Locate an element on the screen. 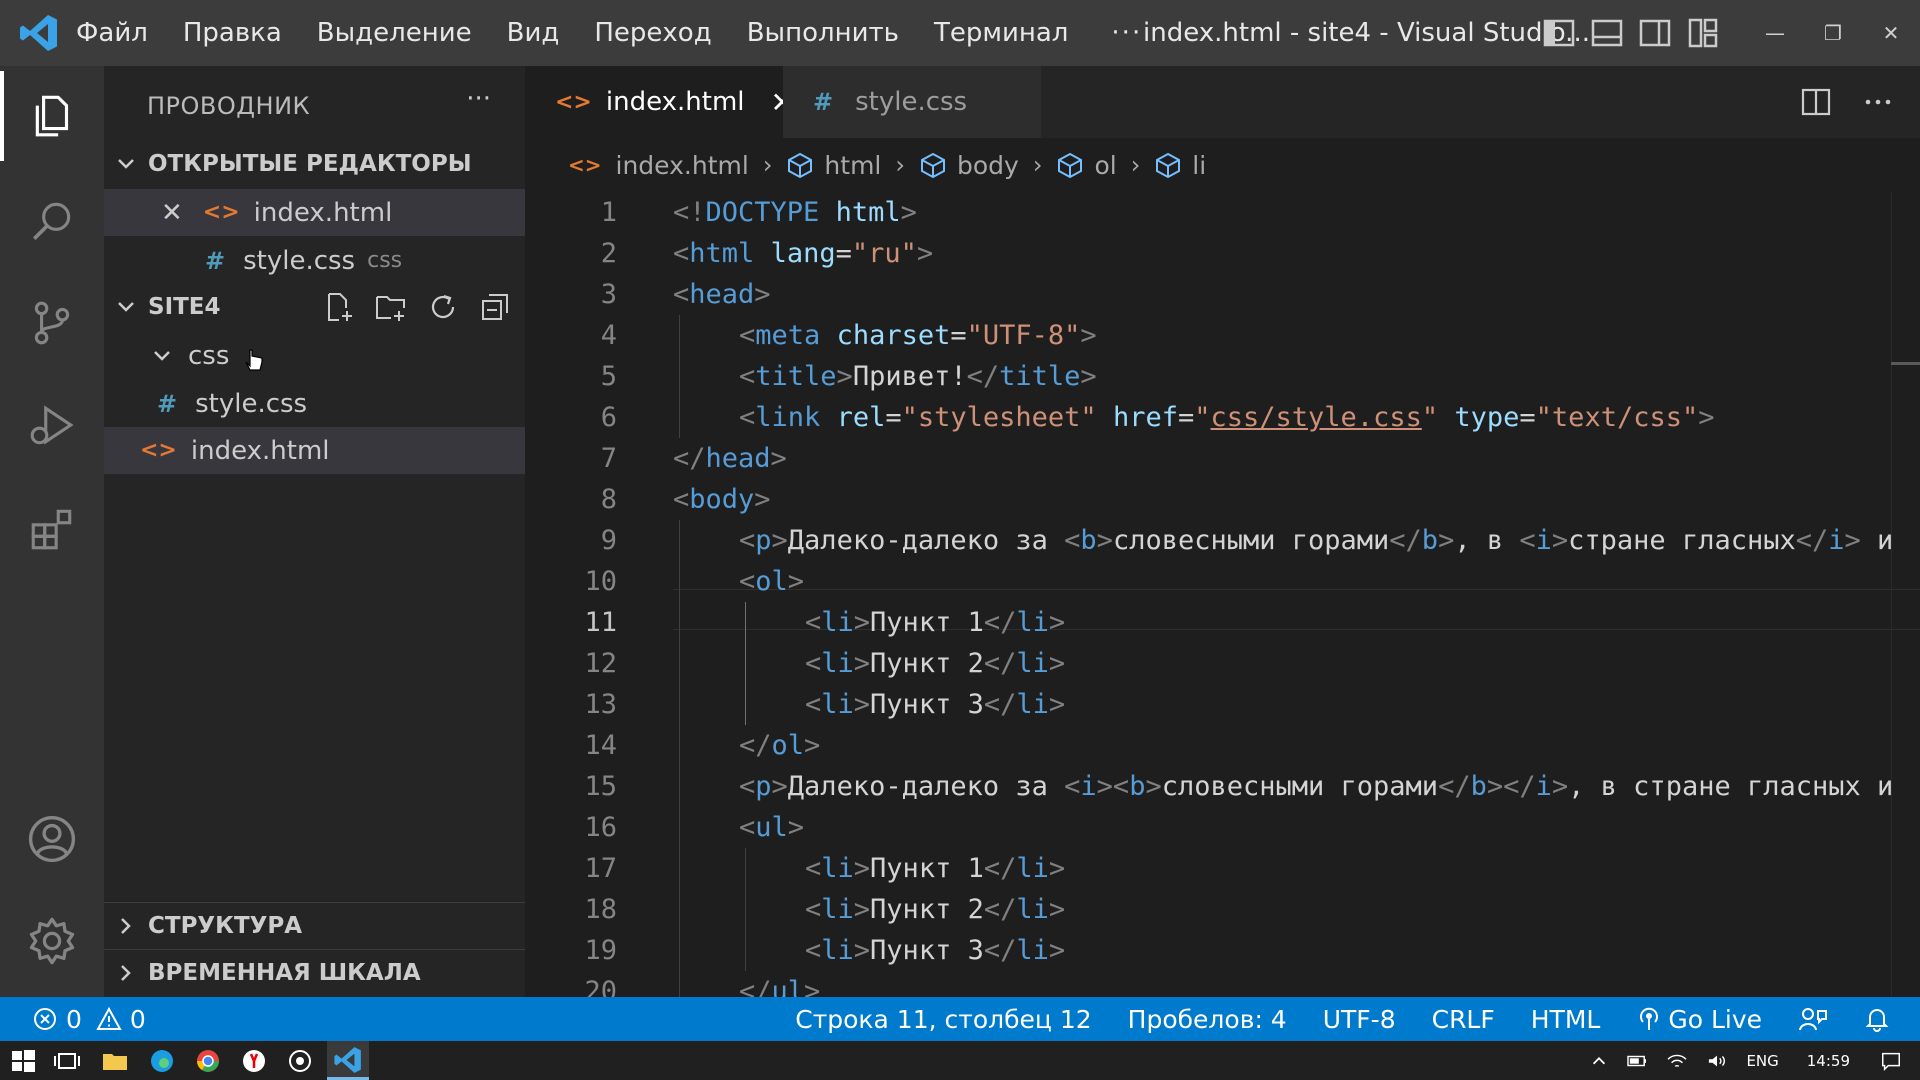  breadcrumb-html: html is located at coordinates (833, 165).